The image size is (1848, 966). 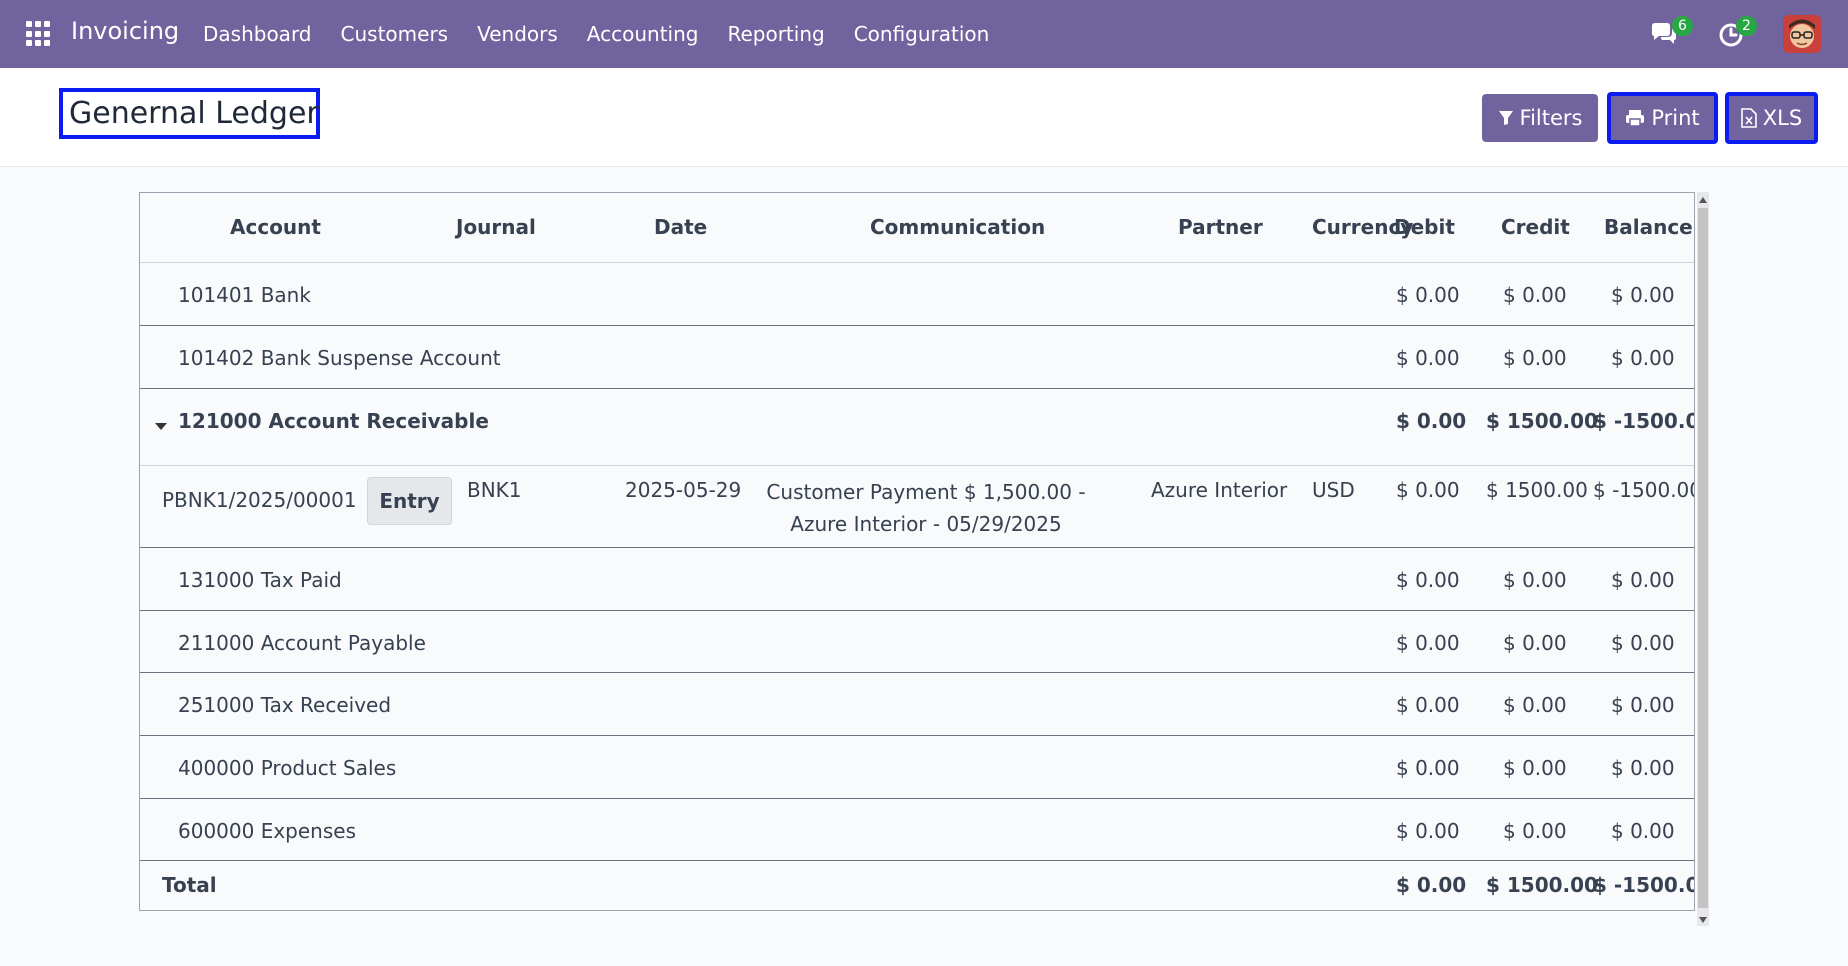 I want to click on account-balance: $ -1500.00, so click(x=1643, y=421).